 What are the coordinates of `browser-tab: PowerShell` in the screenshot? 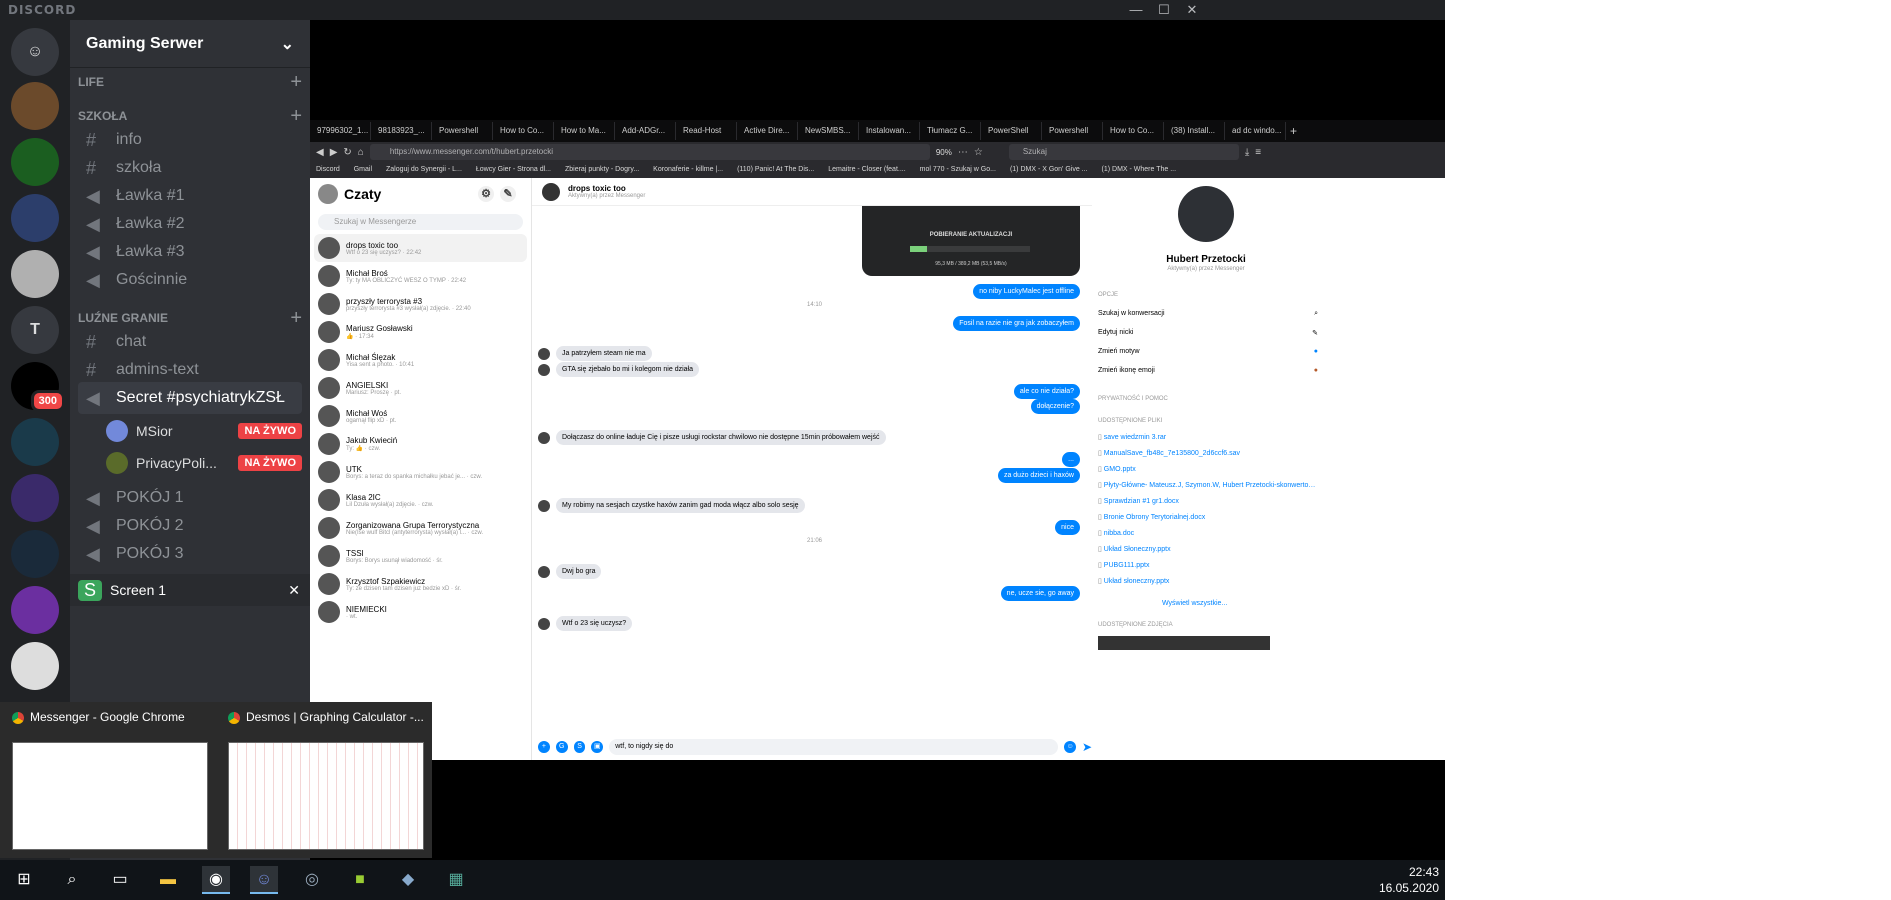 It's located at (1012, 131).